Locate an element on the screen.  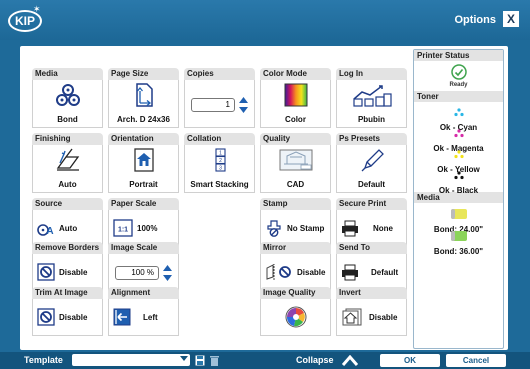
toner-item: Ok - Yellow is located at coordinates (458, 160).